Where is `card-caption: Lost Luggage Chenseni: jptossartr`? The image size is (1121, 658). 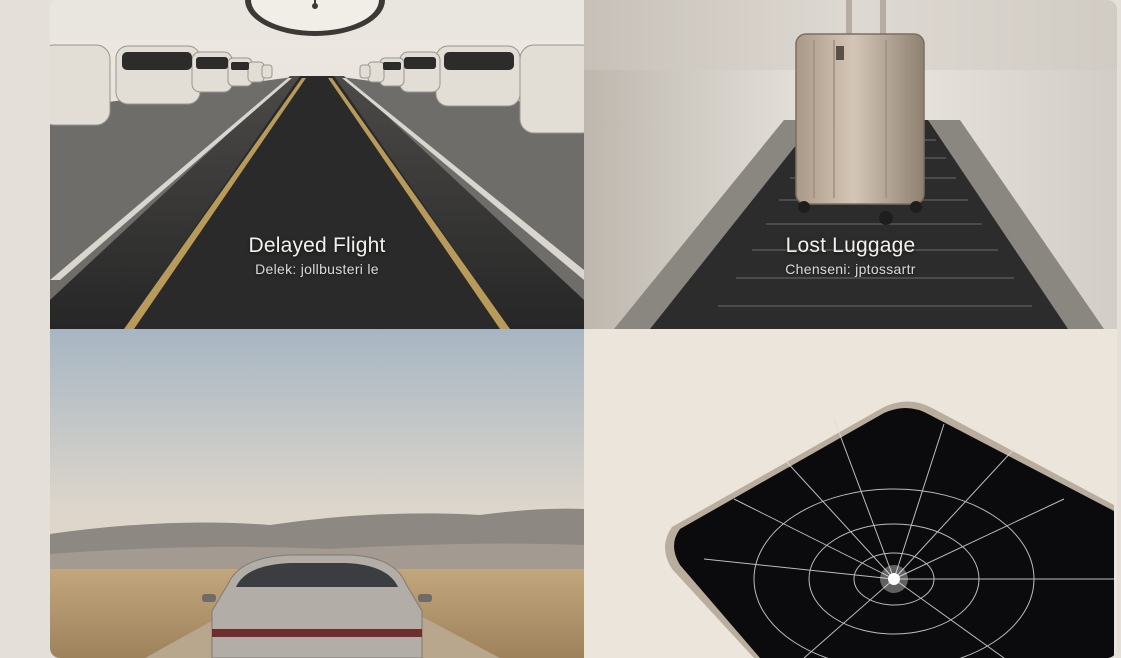 card-caption: Lost Luggage Chenseni: jptossartr is located at coordinates (850, 255).